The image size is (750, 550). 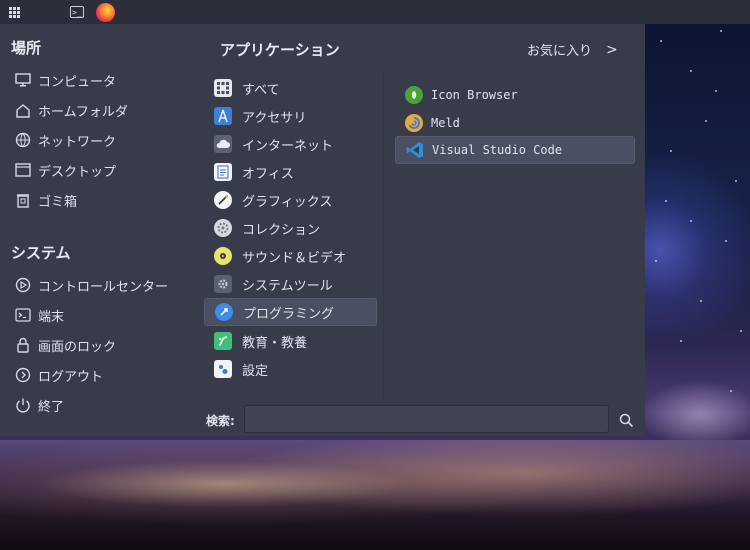 I want to click on firefox-icon, so click(x=105, y=12).